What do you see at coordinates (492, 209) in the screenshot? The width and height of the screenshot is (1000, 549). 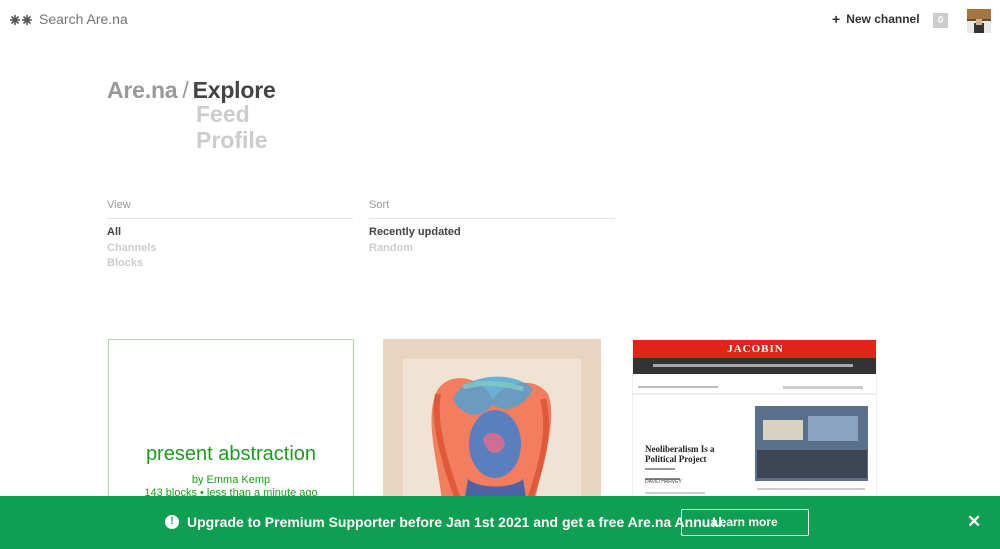 I see `sort-filter-title: Sort` at bounding box center [492, 209].